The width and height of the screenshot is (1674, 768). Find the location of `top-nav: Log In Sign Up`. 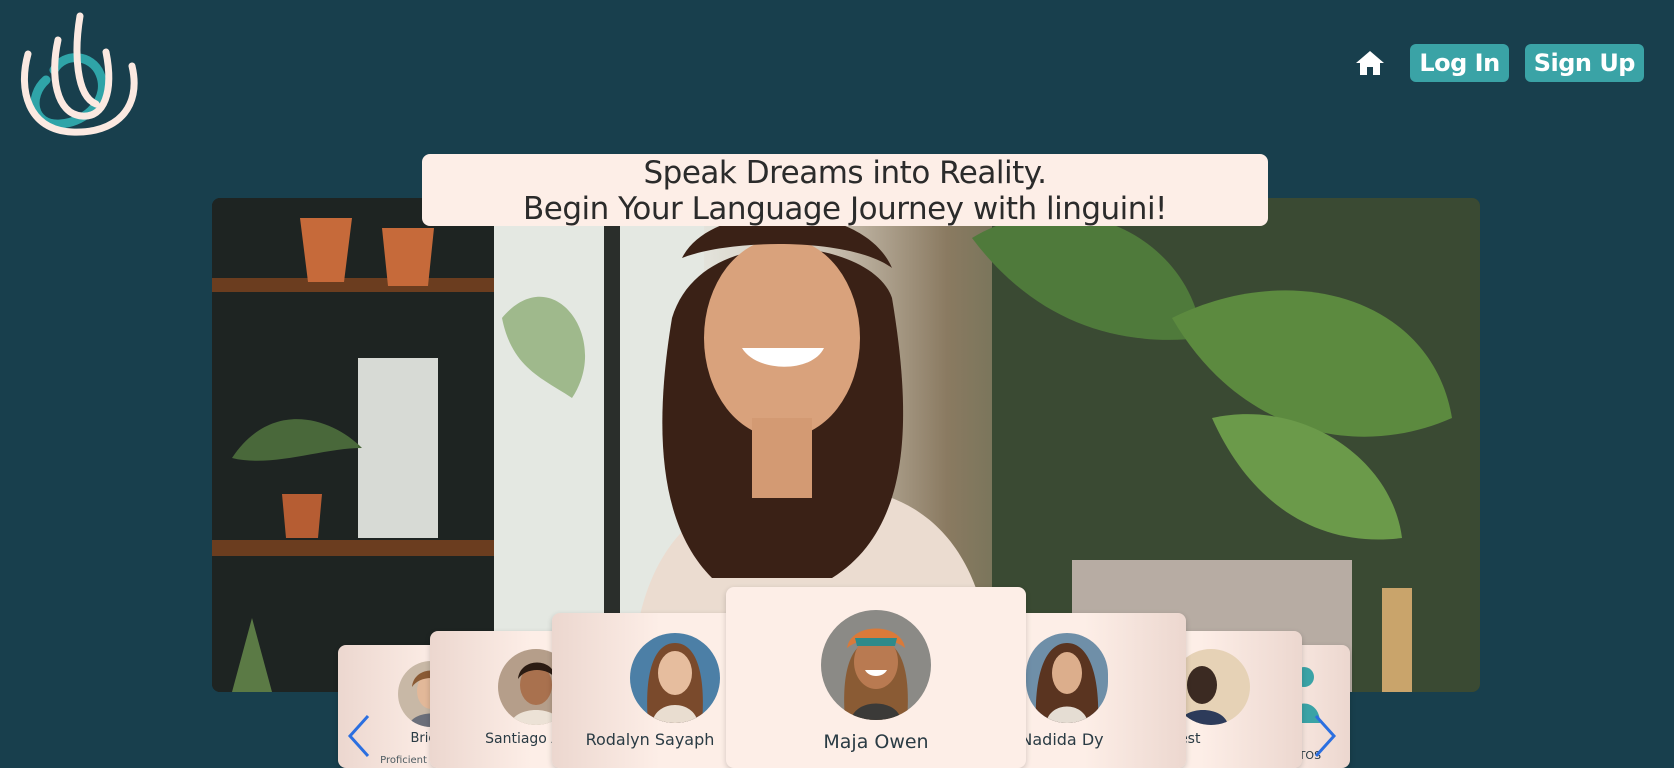

top-nav: Log In Sign Up is located at coordinates (1499, 63).